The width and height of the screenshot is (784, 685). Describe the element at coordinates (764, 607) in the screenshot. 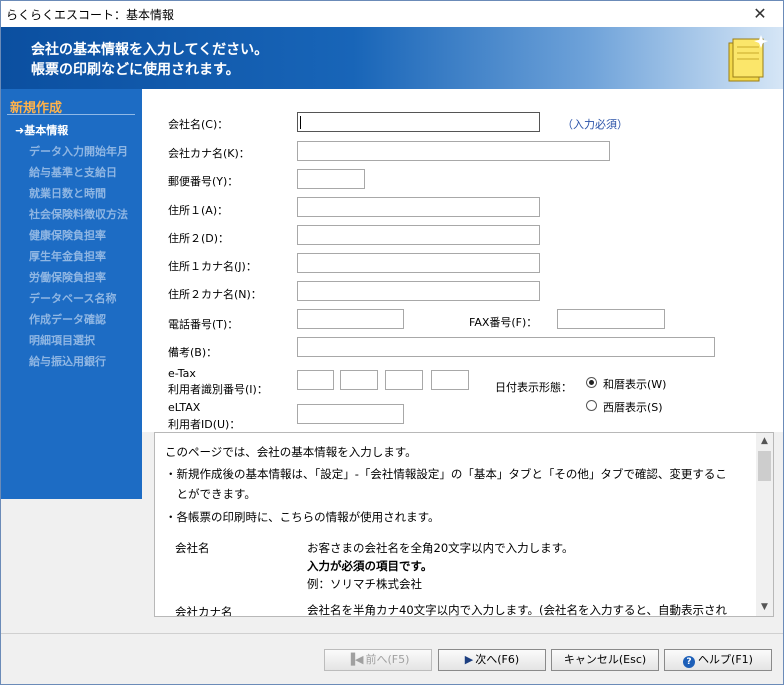

I see `scroll-down-icon: ▼` at that location.